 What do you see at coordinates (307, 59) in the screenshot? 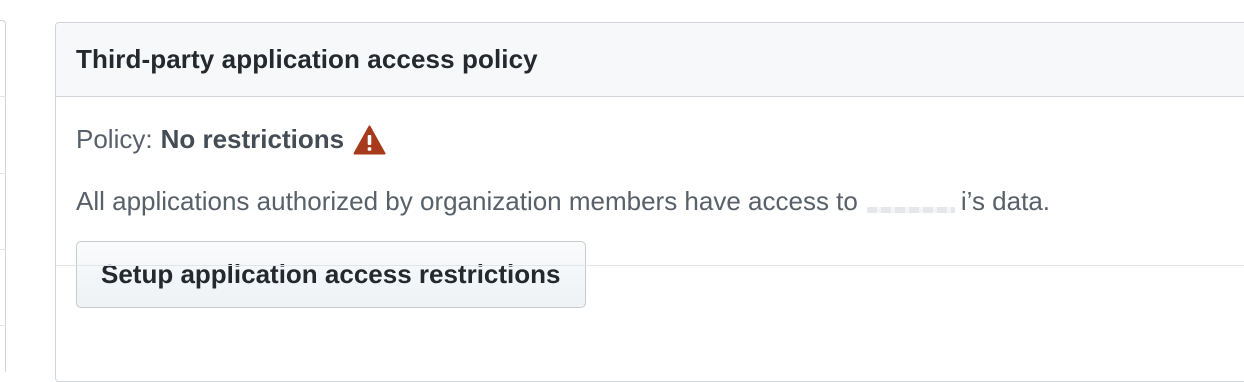
I see `panel-title: Third-party application access policy` at bounding box center [307, 59].